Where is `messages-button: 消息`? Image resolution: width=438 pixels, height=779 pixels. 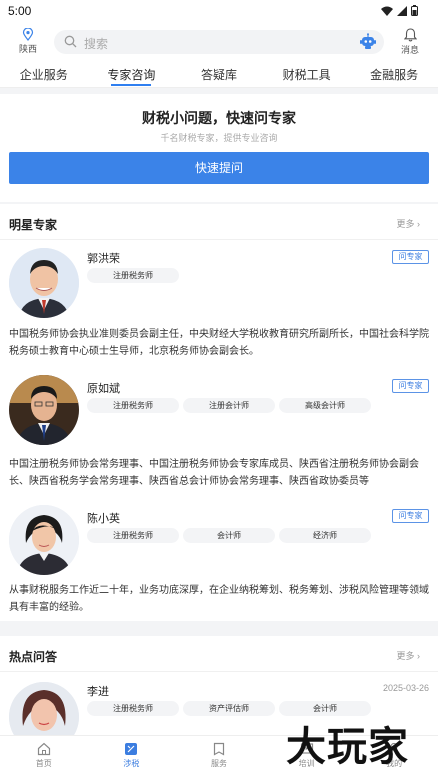 messages-button: 消息 is located at coordinates (410, 42).